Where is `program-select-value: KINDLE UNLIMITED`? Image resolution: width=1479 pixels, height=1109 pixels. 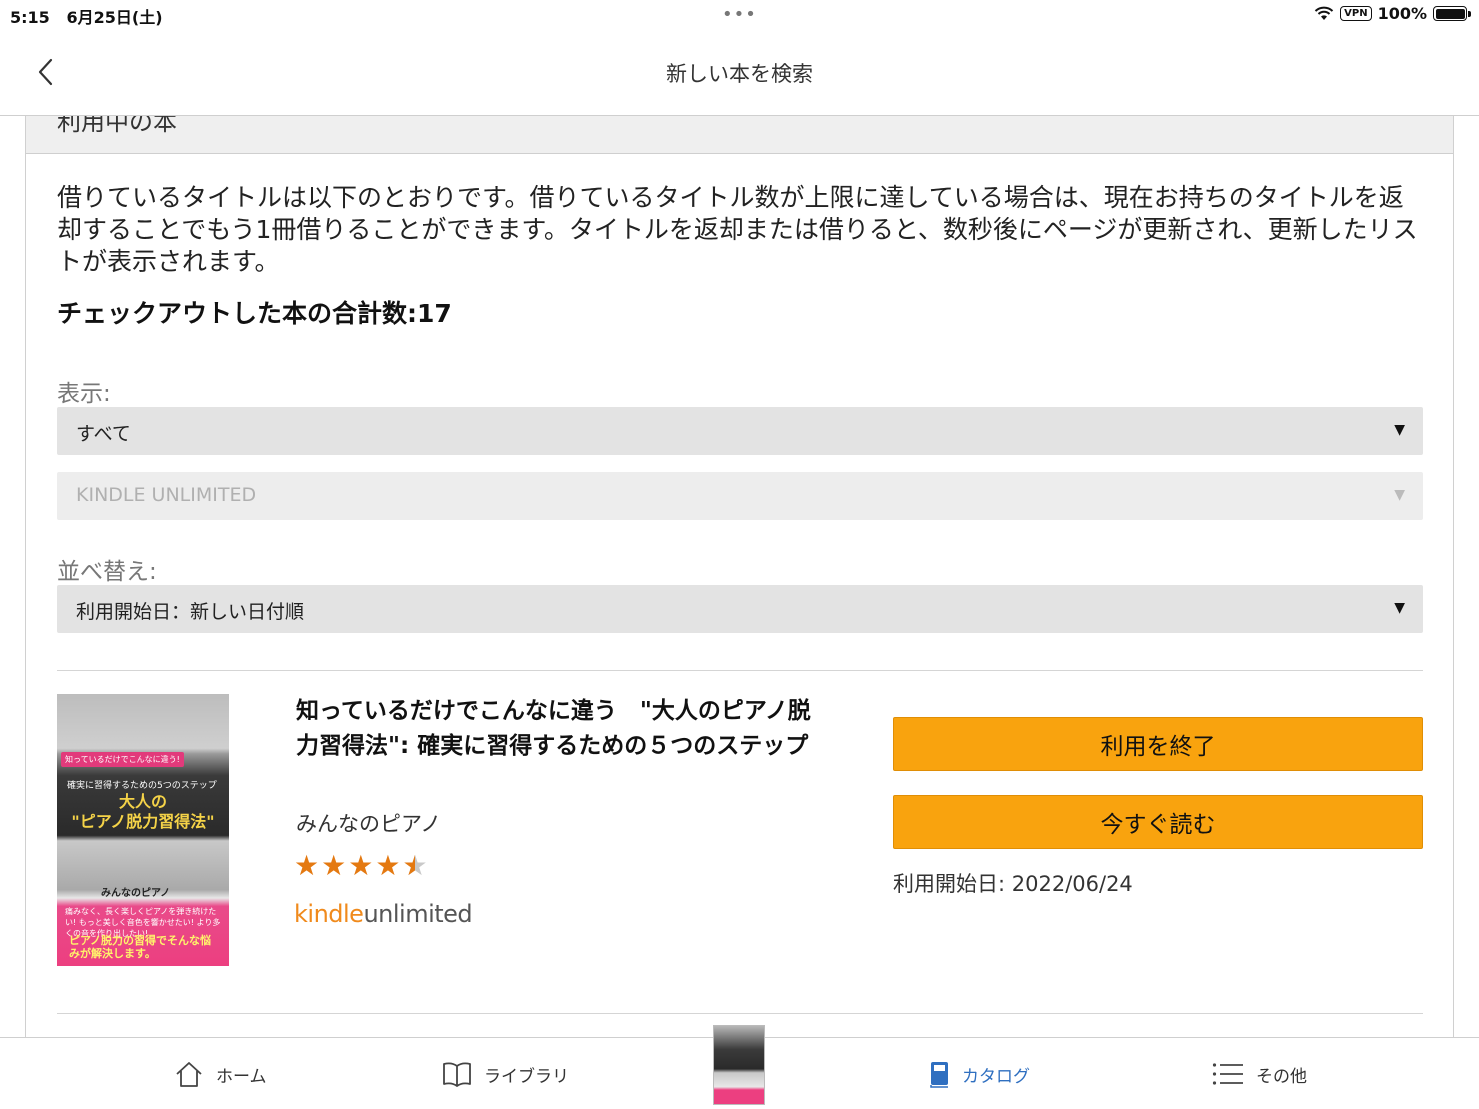 program-select-value: KINDLE UNLIMITED is located at coordinates (166, 495).